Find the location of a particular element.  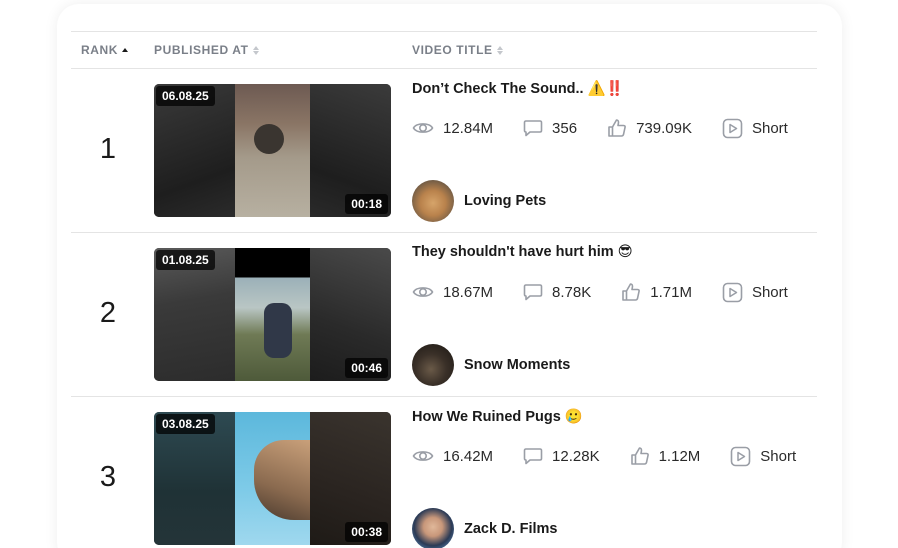

published-date: 01.08.25 is located at coordinates (185, 260).